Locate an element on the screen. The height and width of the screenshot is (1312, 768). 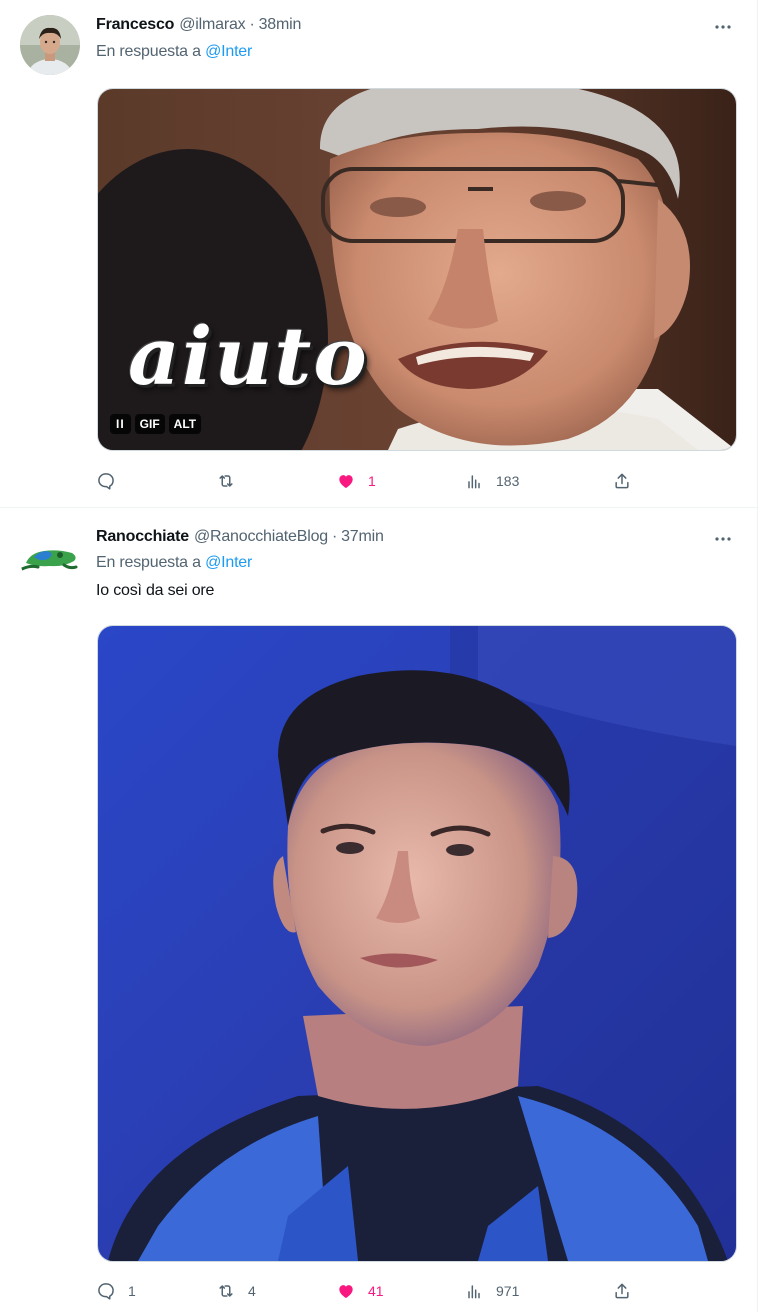
avatar-ranocchiate is located at coordinates (50, 559).